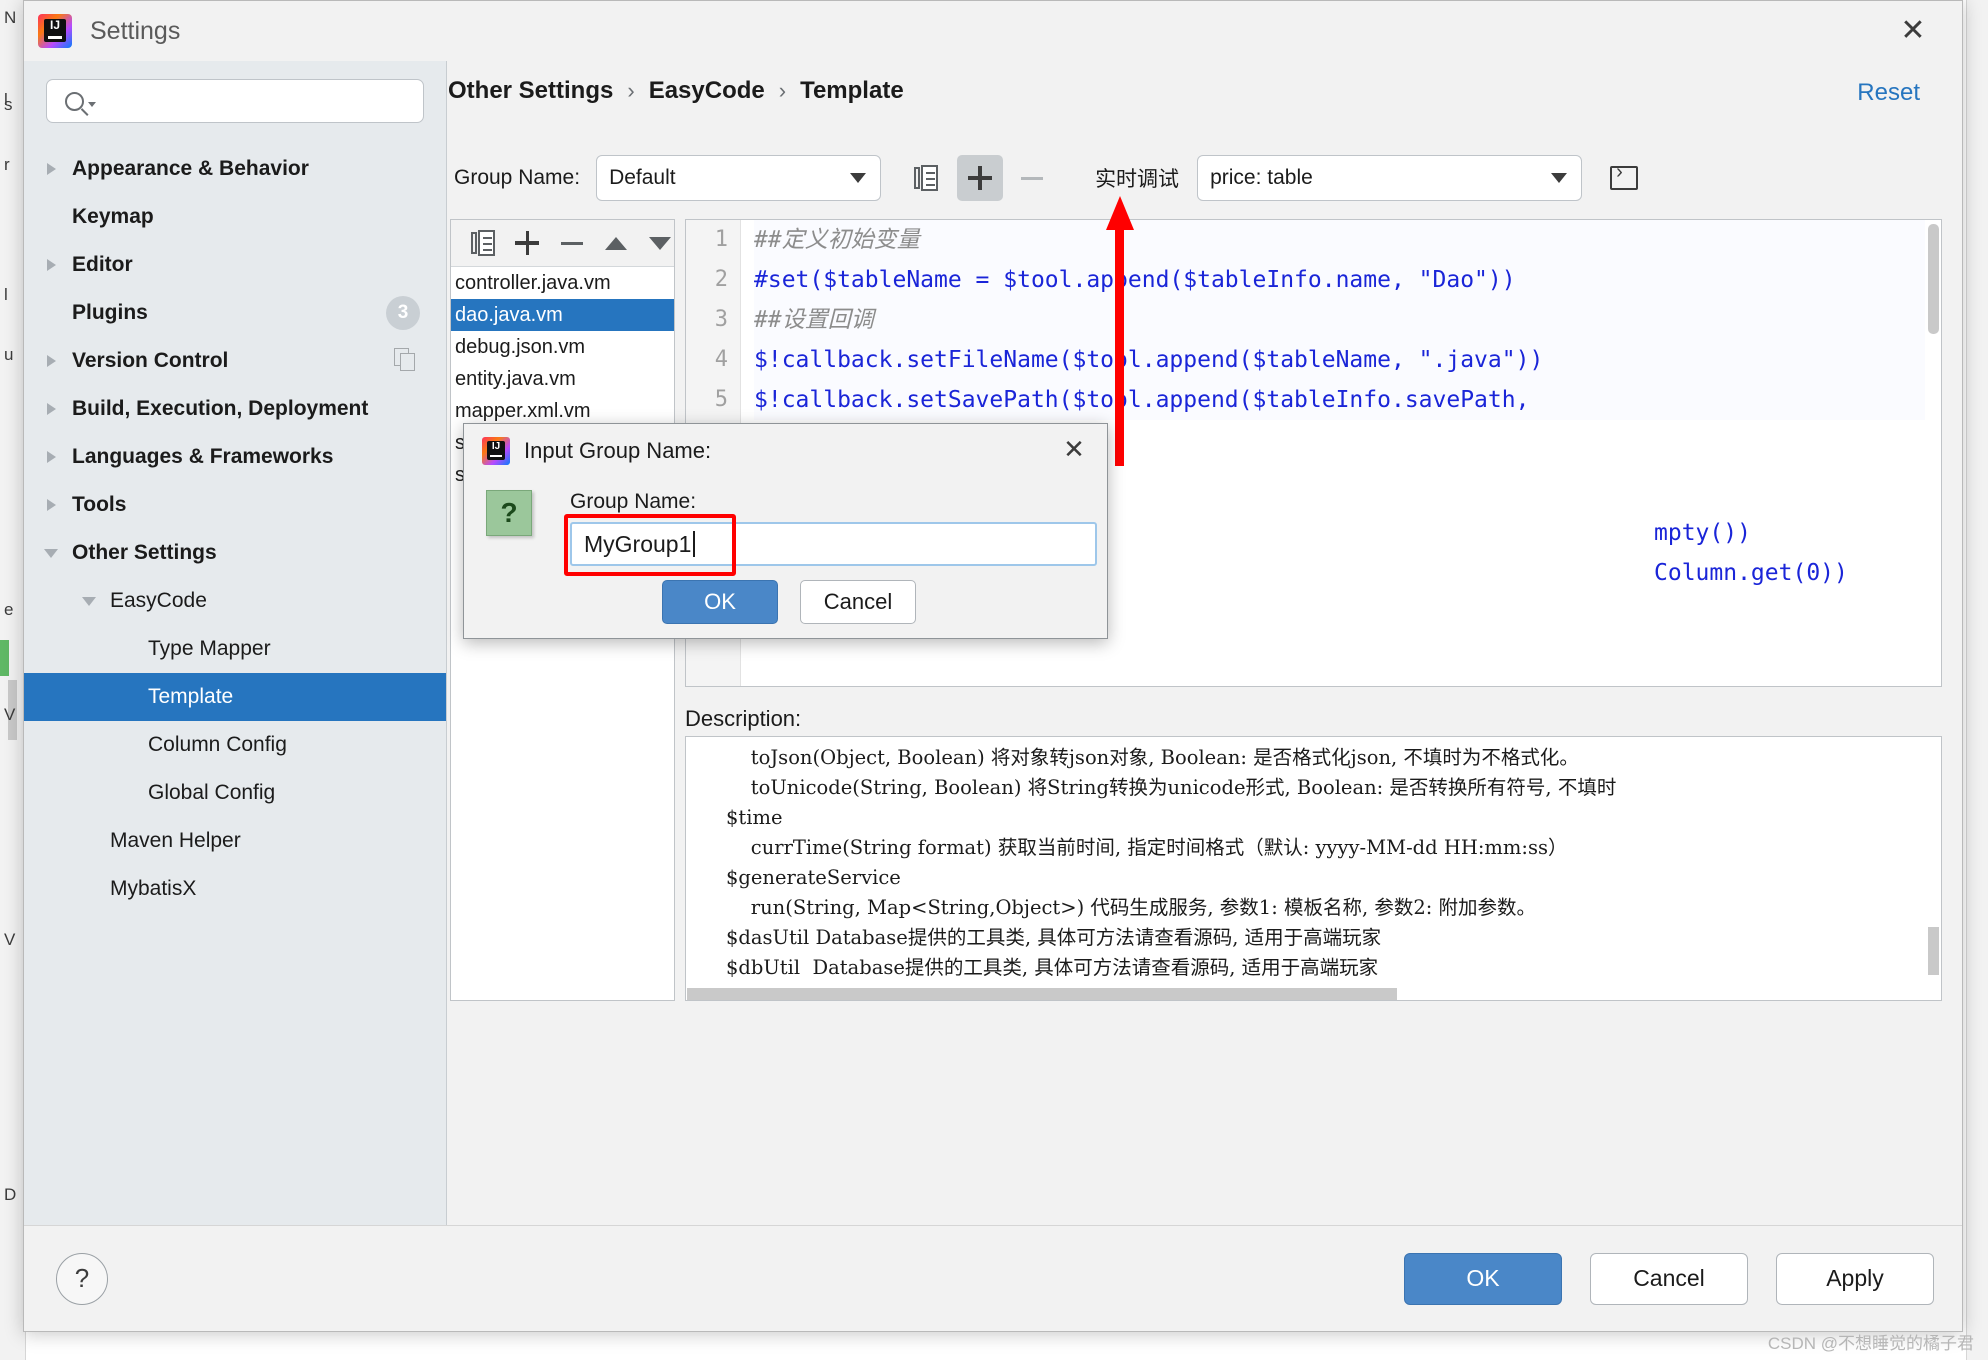 The width and height of the screenshot is (1988, 1360). I want to click on sidebar-item-editor: Editor, so click(235, 265).